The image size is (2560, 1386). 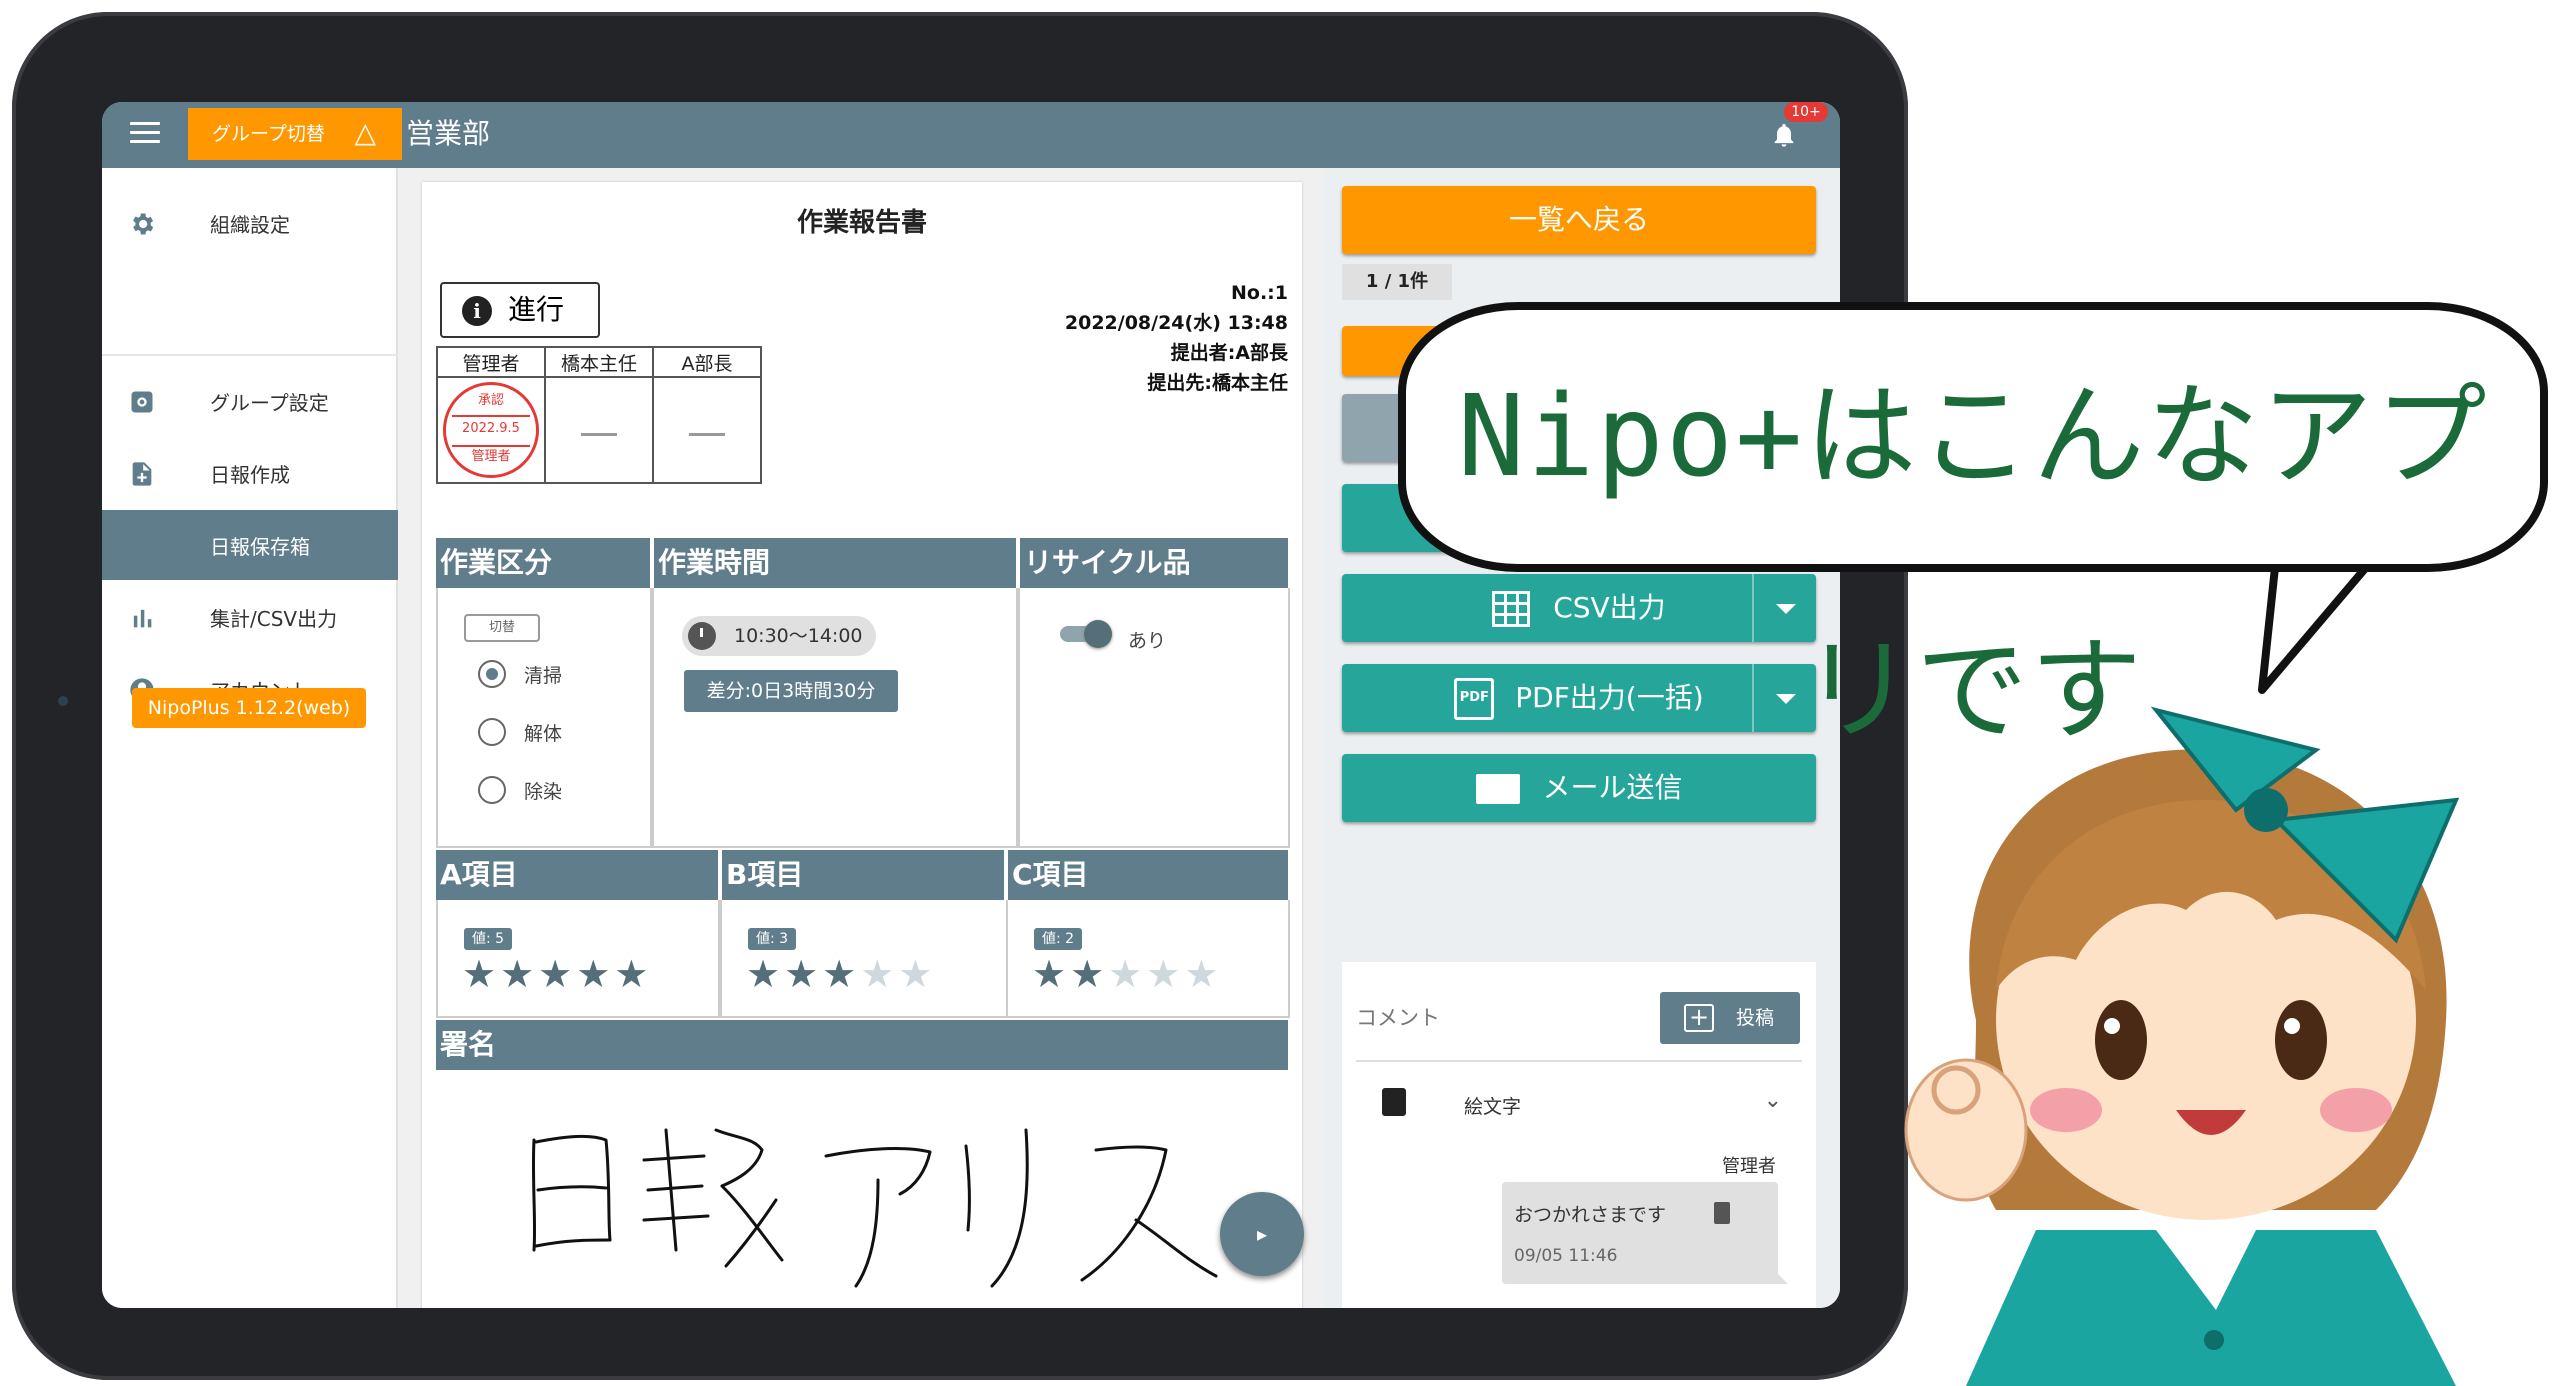 I want to click on next-page-button: ▸, so click(x=1262, y=1234).